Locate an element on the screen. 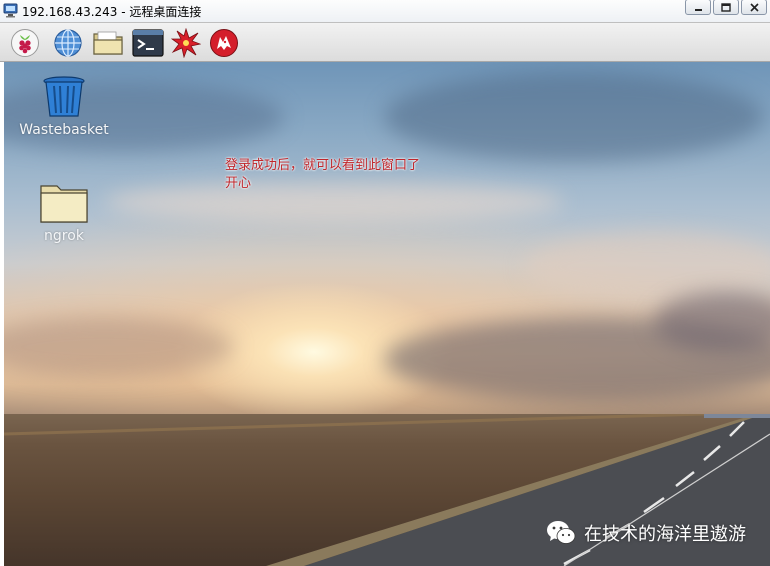 The height and width of the screenshot is (566, 770). watermark-text: 在技术的海洋里遨游 is located at coordinates (665, 534).